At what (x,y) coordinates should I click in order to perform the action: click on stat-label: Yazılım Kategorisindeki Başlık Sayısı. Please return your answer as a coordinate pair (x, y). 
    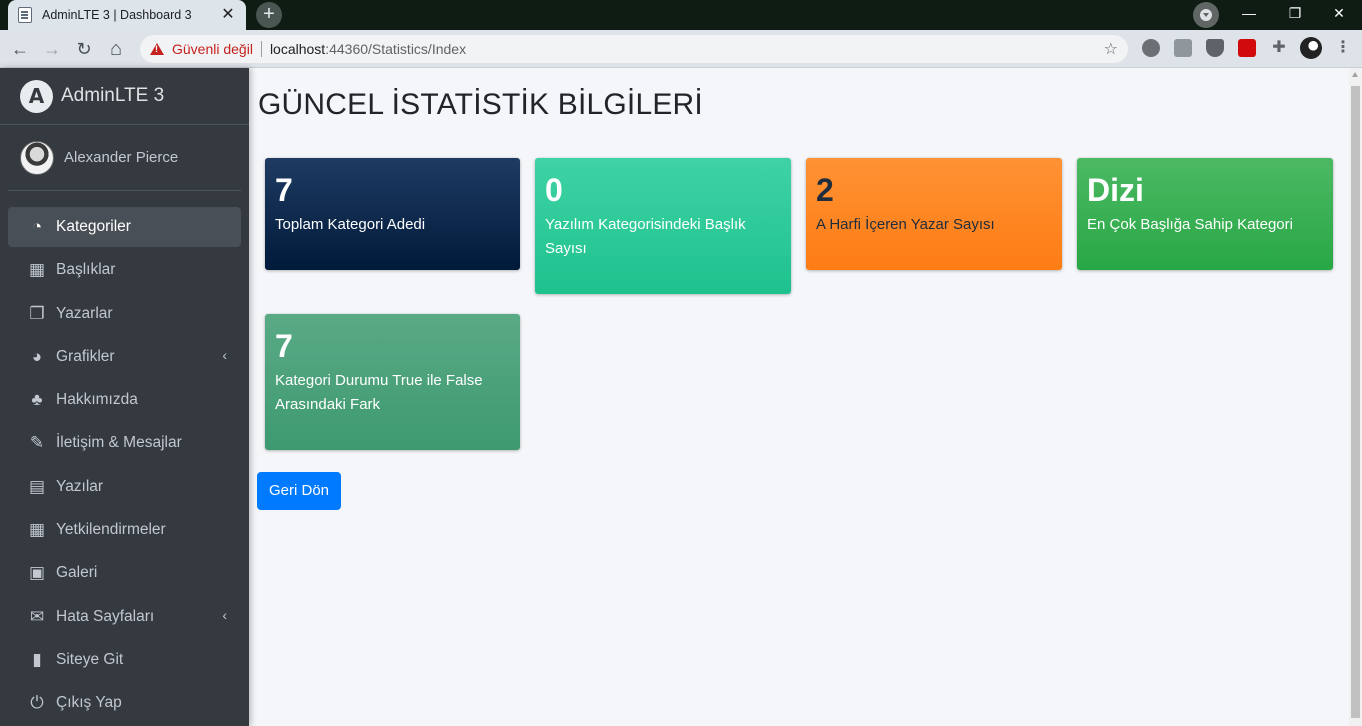
    Looking at the image, I should click on (645, 236).